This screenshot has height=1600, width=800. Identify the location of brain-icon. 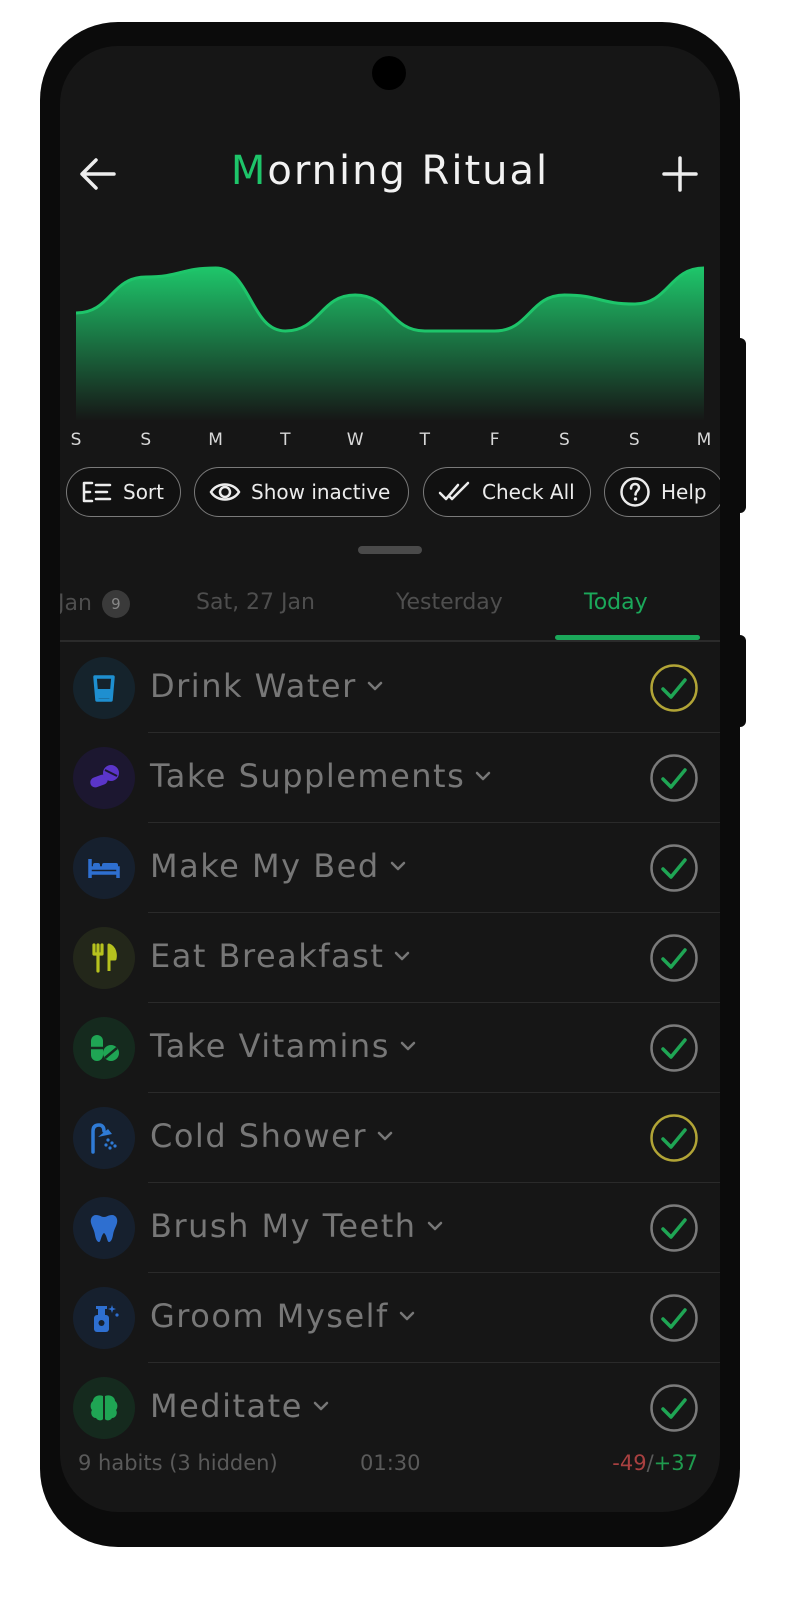
(104, 1408).